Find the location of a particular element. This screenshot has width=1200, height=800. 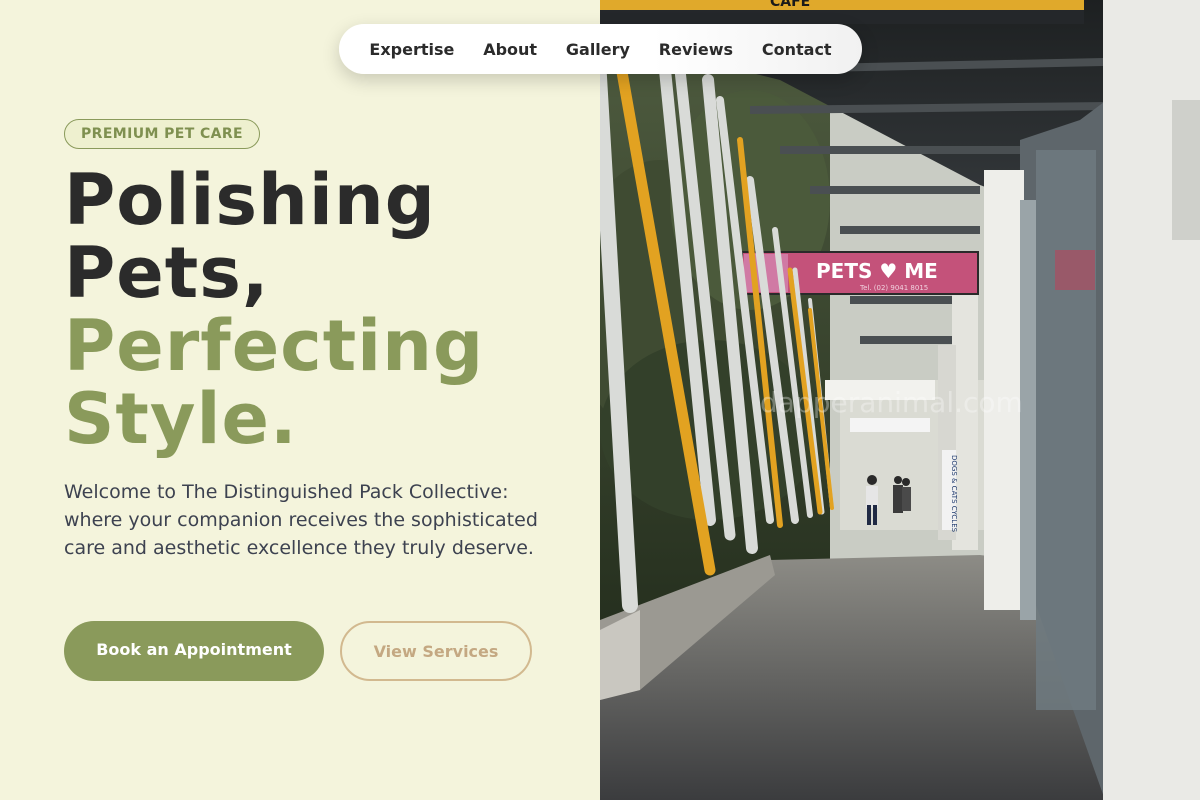

premium-badge: PREMIUM PET CARE is located at coordinates (162, 134).